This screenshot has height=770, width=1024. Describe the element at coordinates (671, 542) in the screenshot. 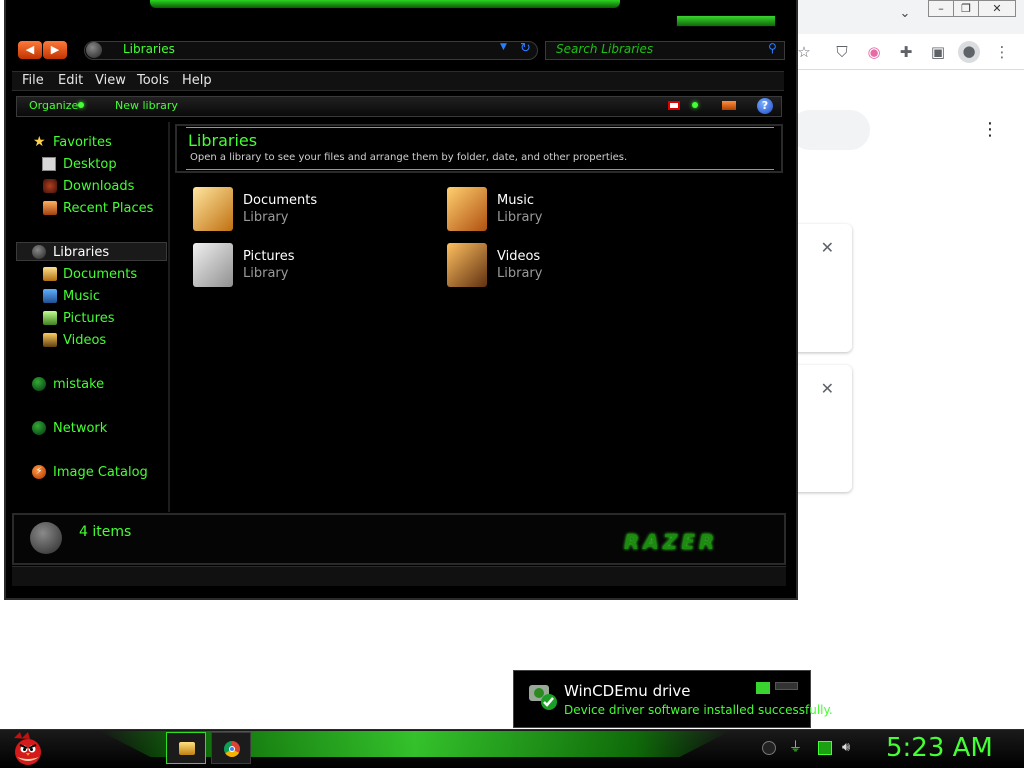

I see `razer-logo: RAZER` at that location.